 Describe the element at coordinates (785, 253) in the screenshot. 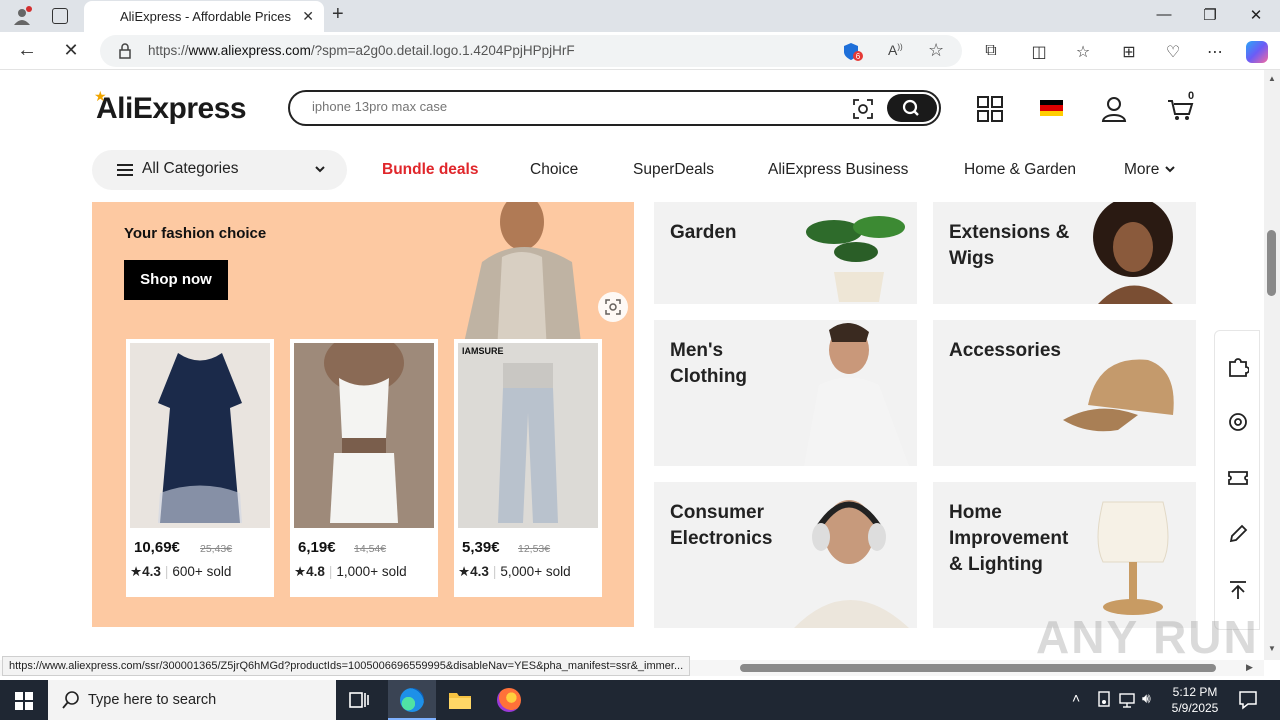

I see `category-tile-garden: Garden` at that location.